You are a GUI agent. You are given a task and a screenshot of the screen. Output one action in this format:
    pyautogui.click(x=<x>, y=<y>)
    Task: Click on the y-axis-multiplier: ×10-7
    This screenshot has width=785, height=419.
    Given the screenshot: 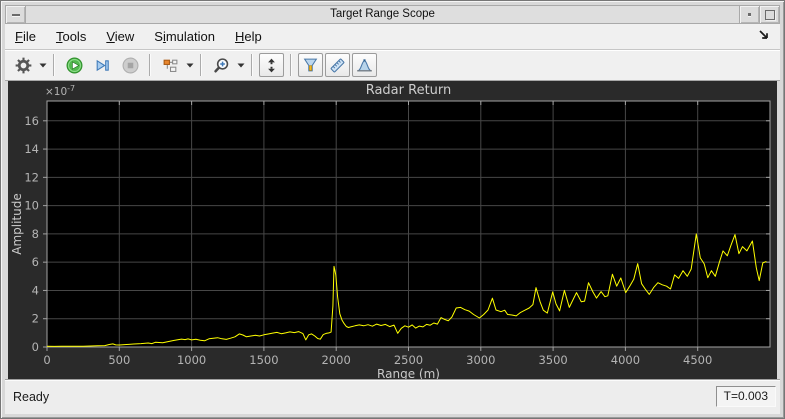 What is the action you would take?
    pyautogui.click(x=60, y=91)
    